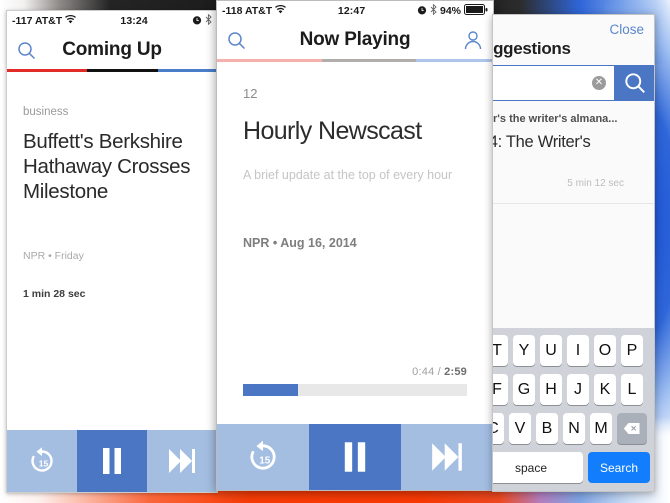 The width and height of the screenshot is (670, 503). I want to click on search-input: ✕, so click(553, 83).